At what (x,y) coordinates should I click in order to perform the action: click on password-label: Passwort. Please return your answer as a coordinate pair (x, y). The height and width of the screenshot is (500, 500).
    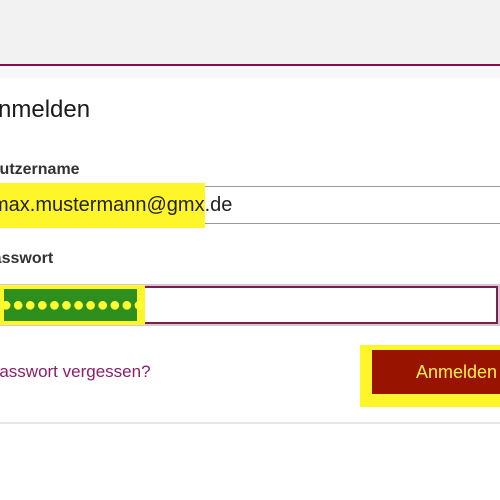
    Looking at the image, I should click on (27, 258).